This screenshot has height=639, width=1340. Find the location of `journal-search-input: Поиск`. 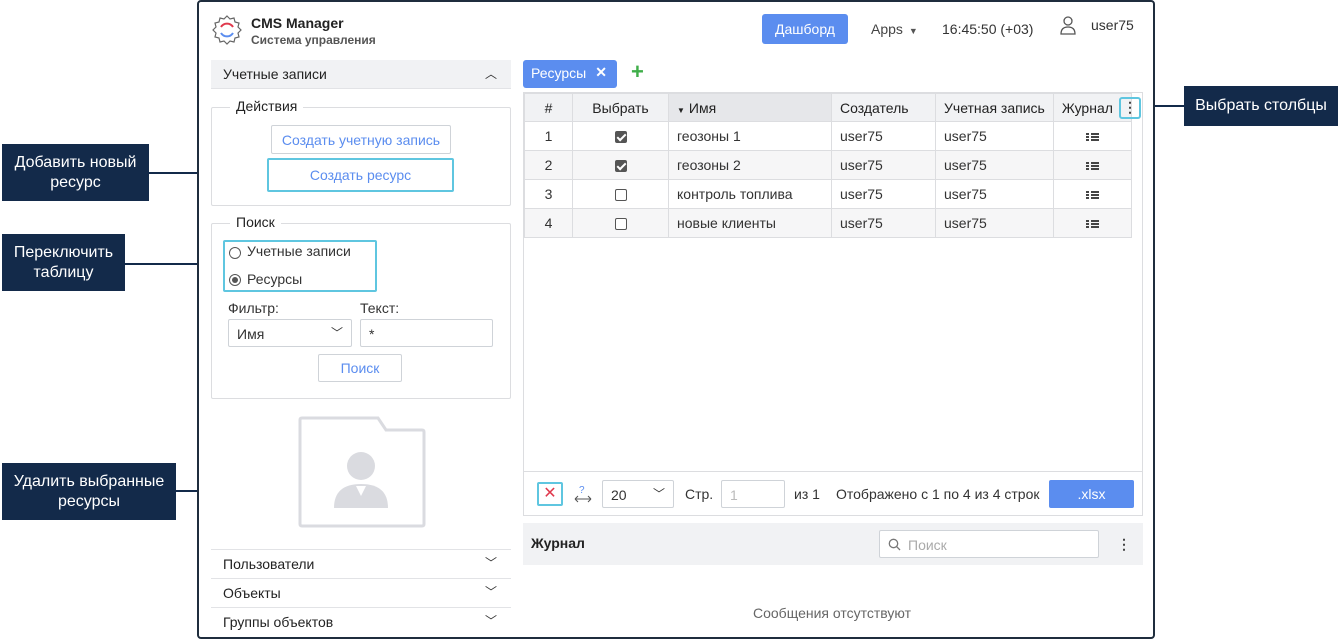

journal-search-input: Поиск is located at coordinates (989, 544).